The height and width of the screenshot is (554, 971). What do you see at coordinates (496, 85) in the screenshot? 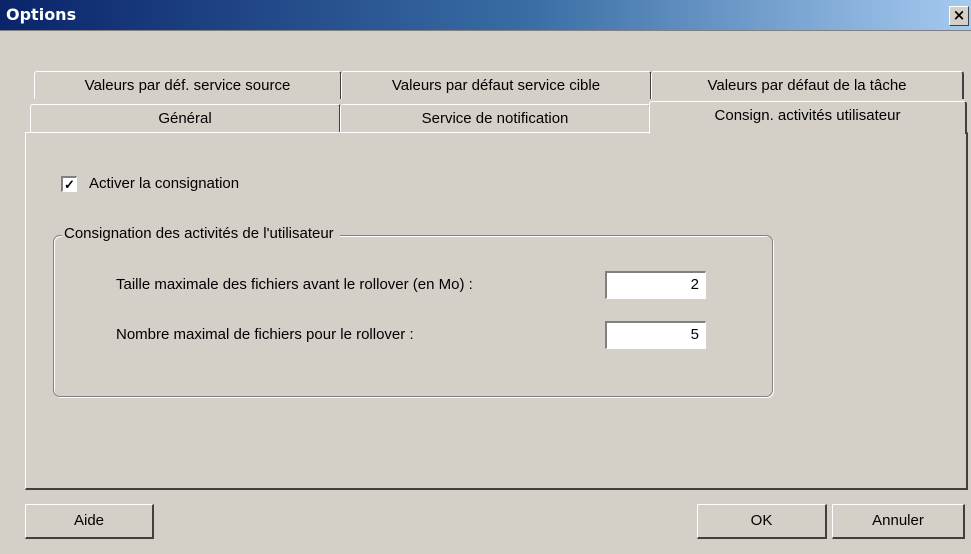
I see `tab-target-service-defaults: Valeurs par défaut service cible` at bounding box center [496, 85].